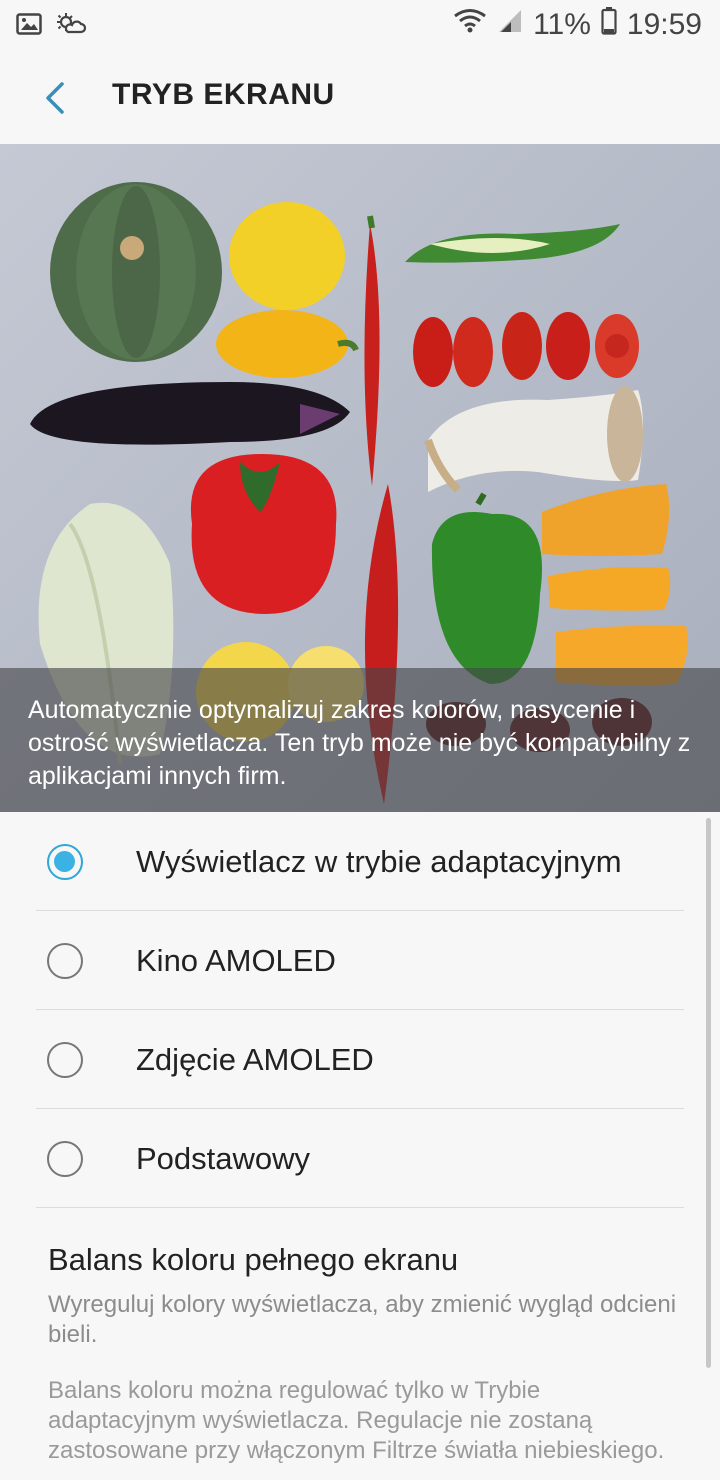  I want to click on signal-icon, so click(510, 25).